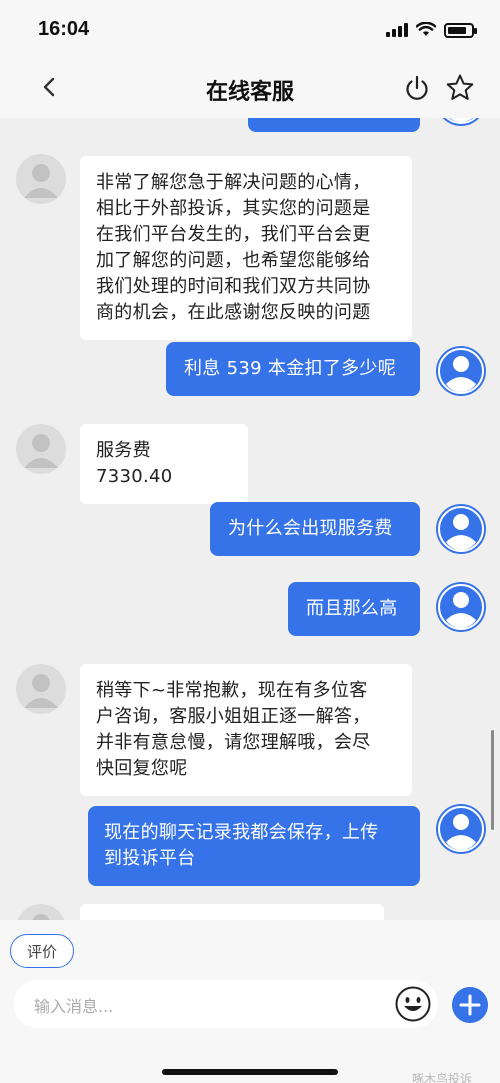 The height and width of the screenshot is (1083, 500). What do you see at coordinates (233, 208) in the screenshot?
I see `message-text-line: 相比于外部投诉，其实您的问题是` at bounding box center [233, 208].